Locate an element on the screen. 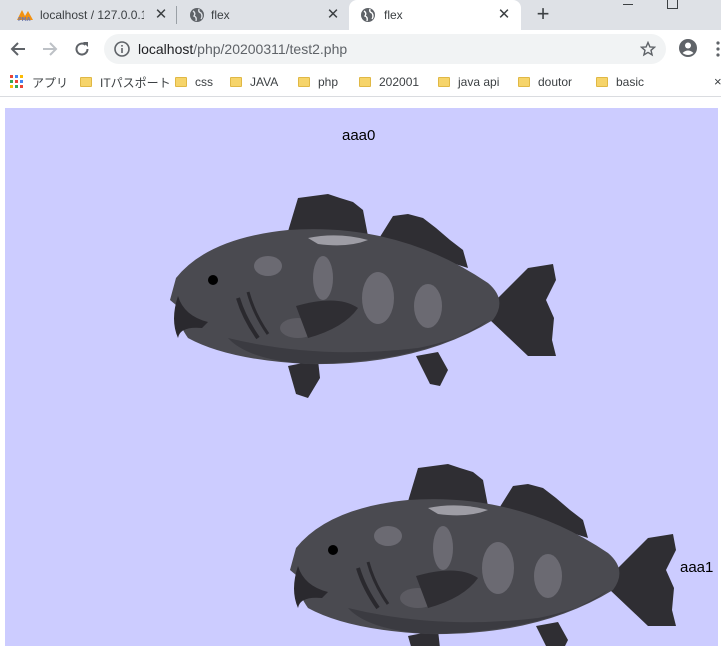 This screenshot has width=721, height=646. bookmarks-overflow-button: × is located at coordinates (717, 81).